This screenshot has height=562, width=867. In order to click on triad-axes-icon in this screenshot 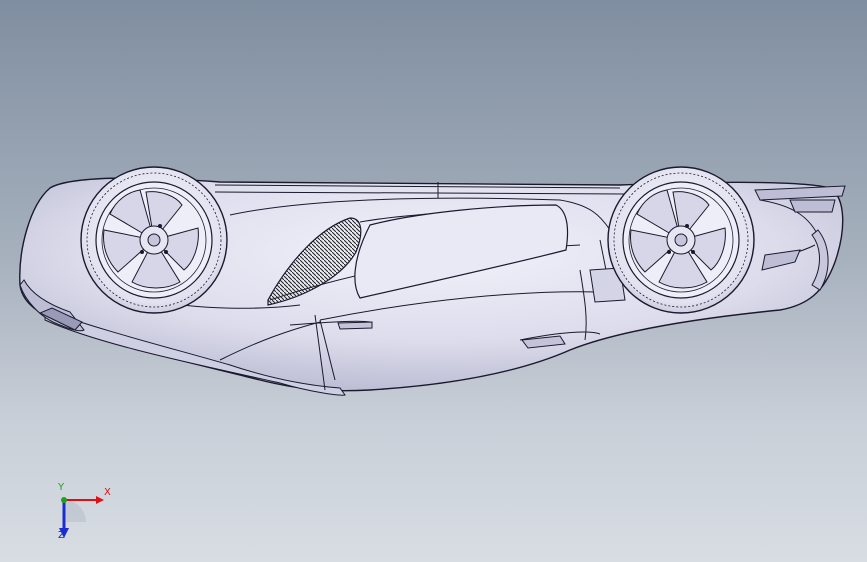, I will do `click(81, 517)`.